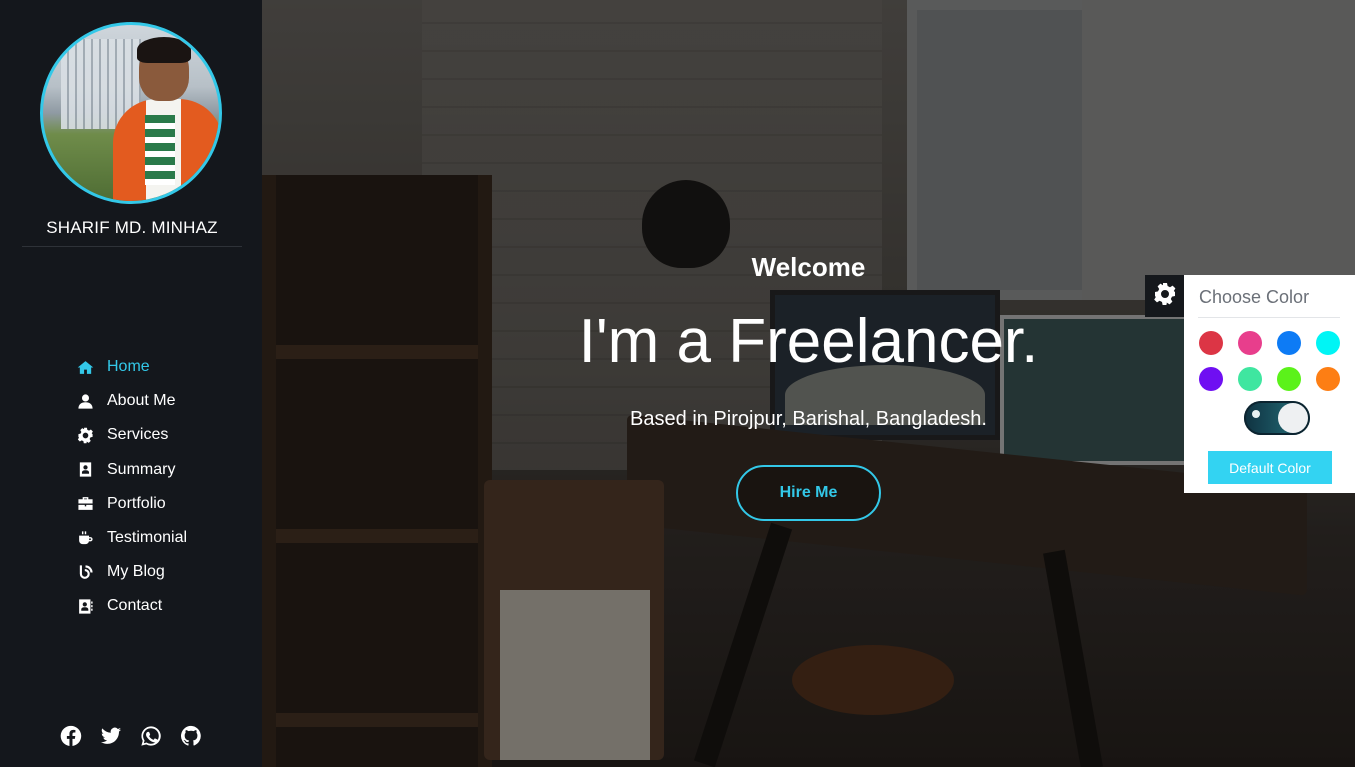  What do you see at coordinates (1289, 343) in the screenshot?
I see `color-swatch-blue` at bounding box center [1289, 343].